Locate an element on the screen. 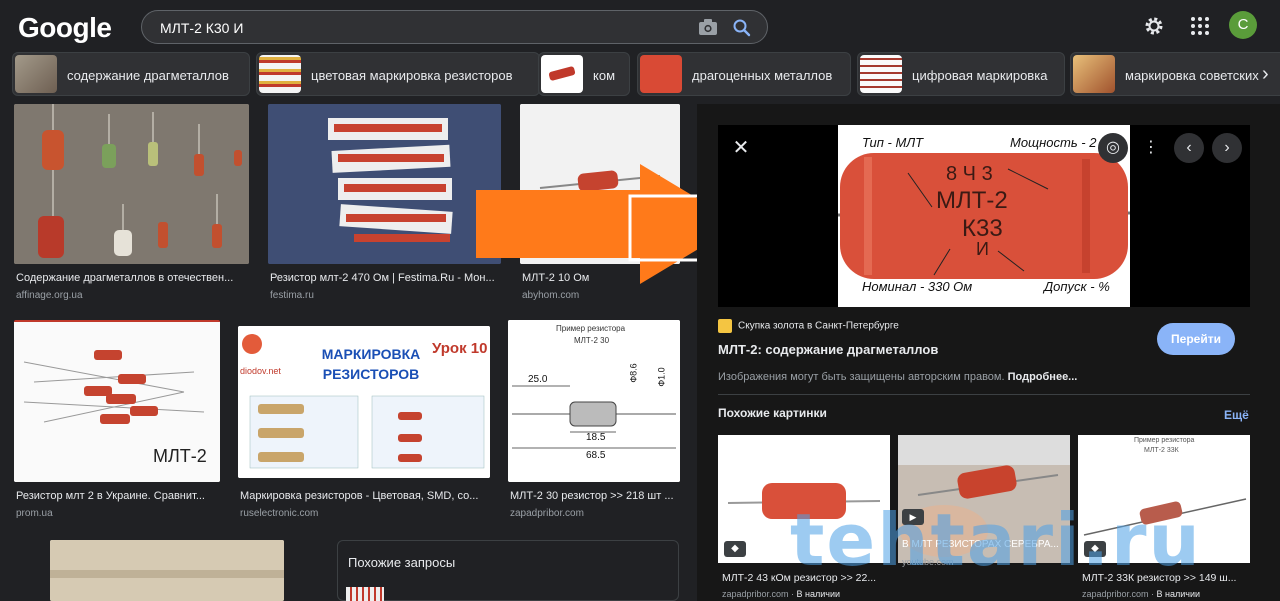 The height and width of the screenshot is (601, 1280). settings-gear-icon is located at coordinates (1154, 26).